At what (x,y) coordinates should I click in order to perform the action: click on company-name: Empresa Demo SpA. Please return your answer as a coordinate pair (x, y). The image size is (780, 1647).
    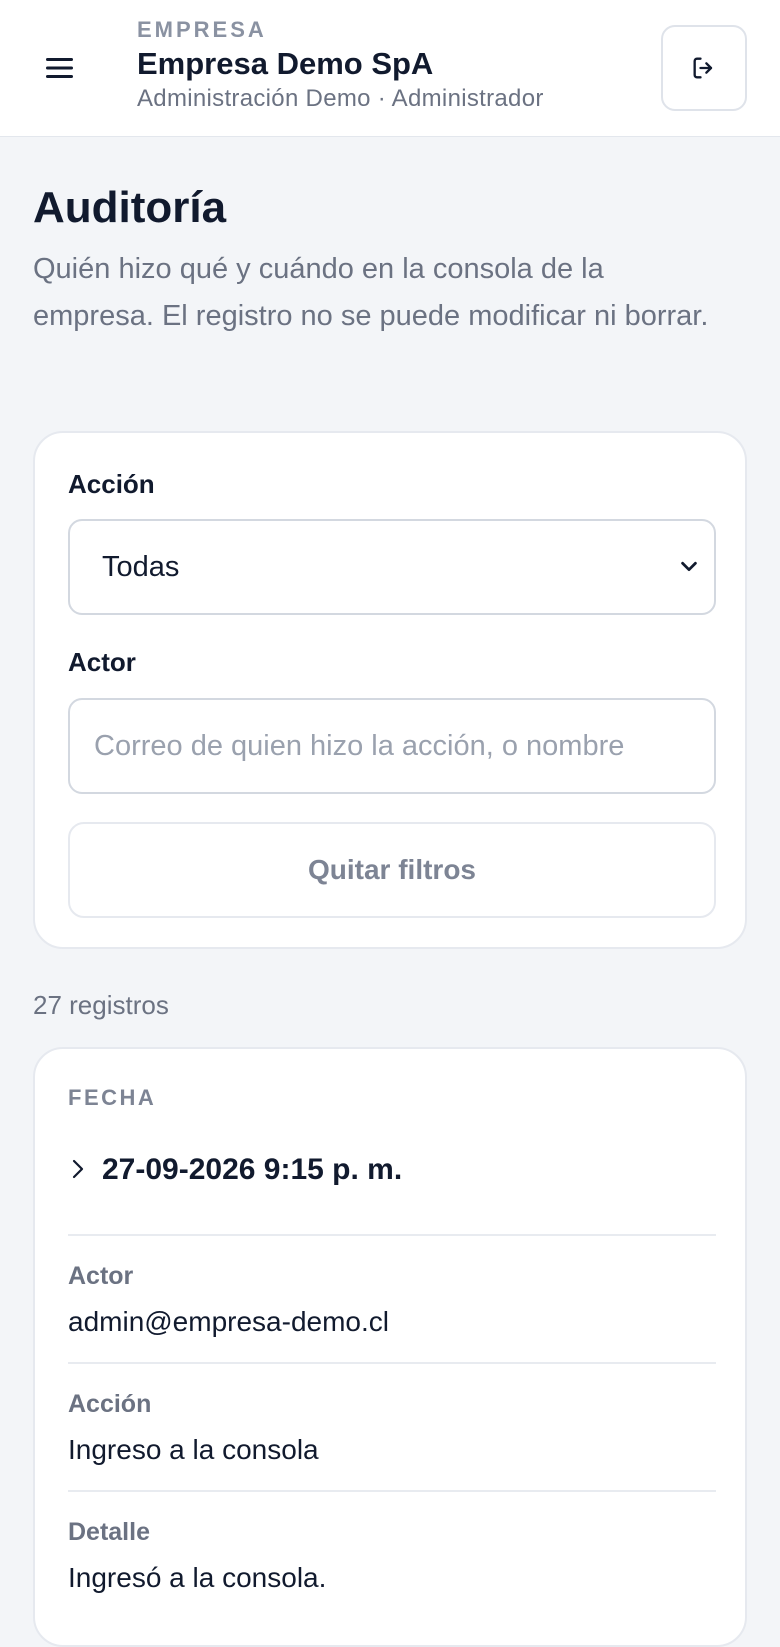
    Looking at the image, I should click on (285, 63).